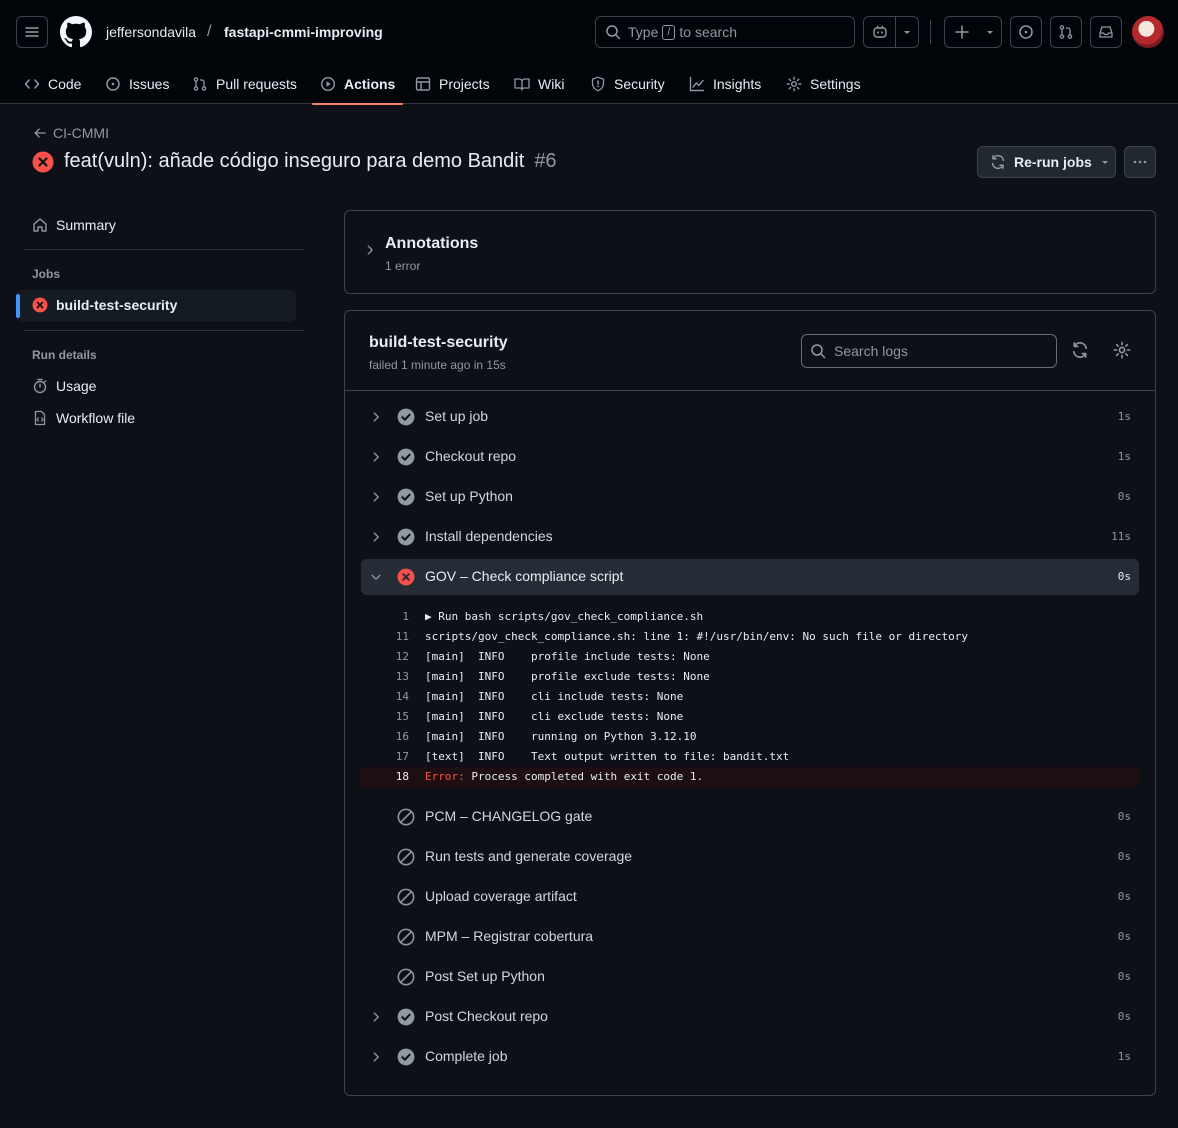 The height and width of the screenshot is (1128, 1178). I want to click on log-line-number: 14, so click(402, 696).